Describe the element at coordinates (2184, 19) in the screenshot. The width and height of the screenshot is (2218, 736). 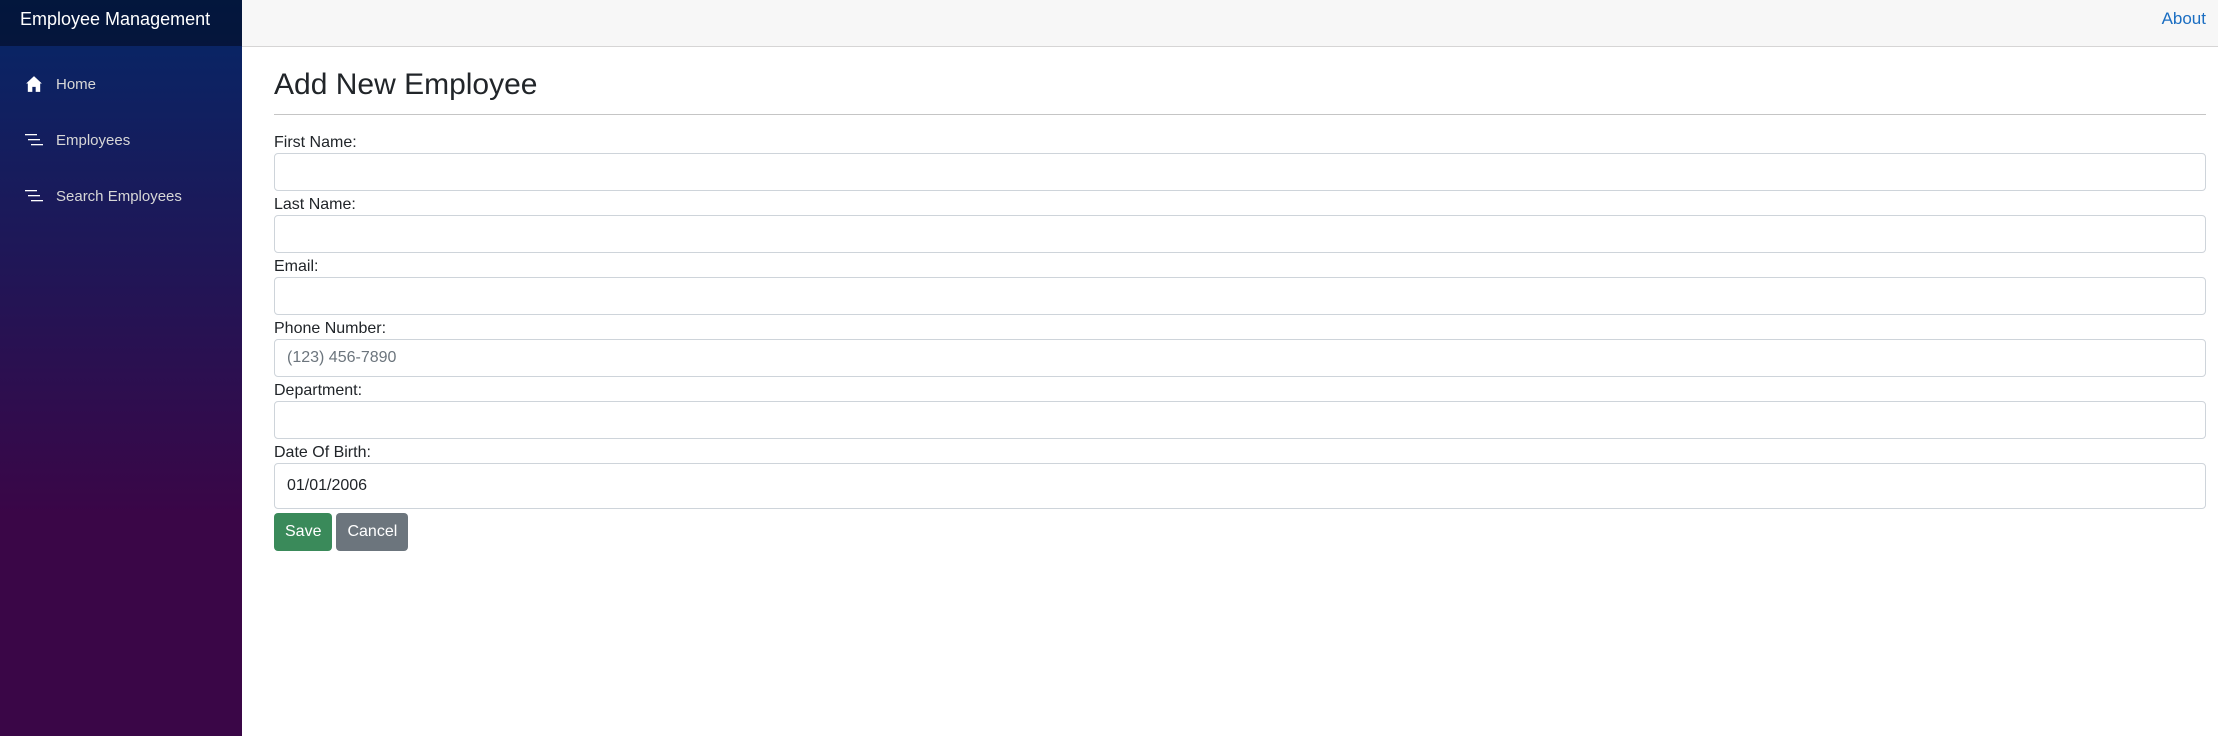
I see `about-link: About` at that location.